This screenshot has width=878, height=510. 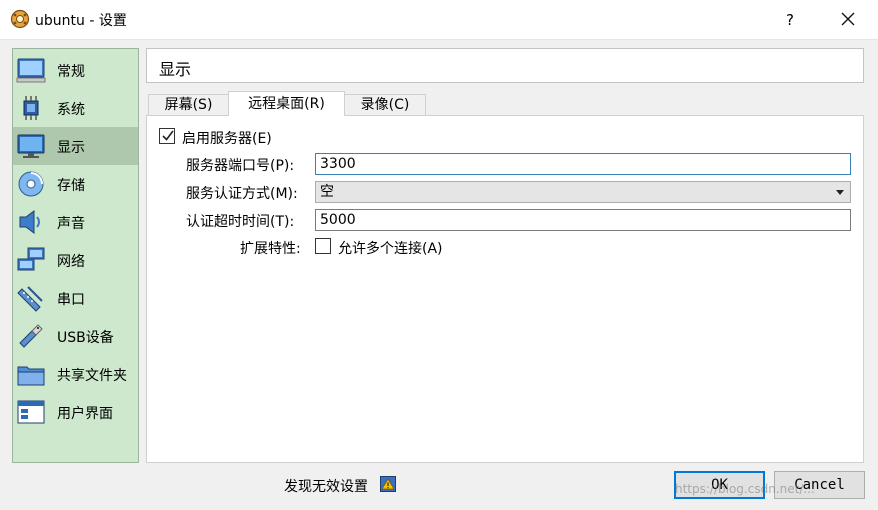 I want to click on network-icon, so click(x=31, y=259).